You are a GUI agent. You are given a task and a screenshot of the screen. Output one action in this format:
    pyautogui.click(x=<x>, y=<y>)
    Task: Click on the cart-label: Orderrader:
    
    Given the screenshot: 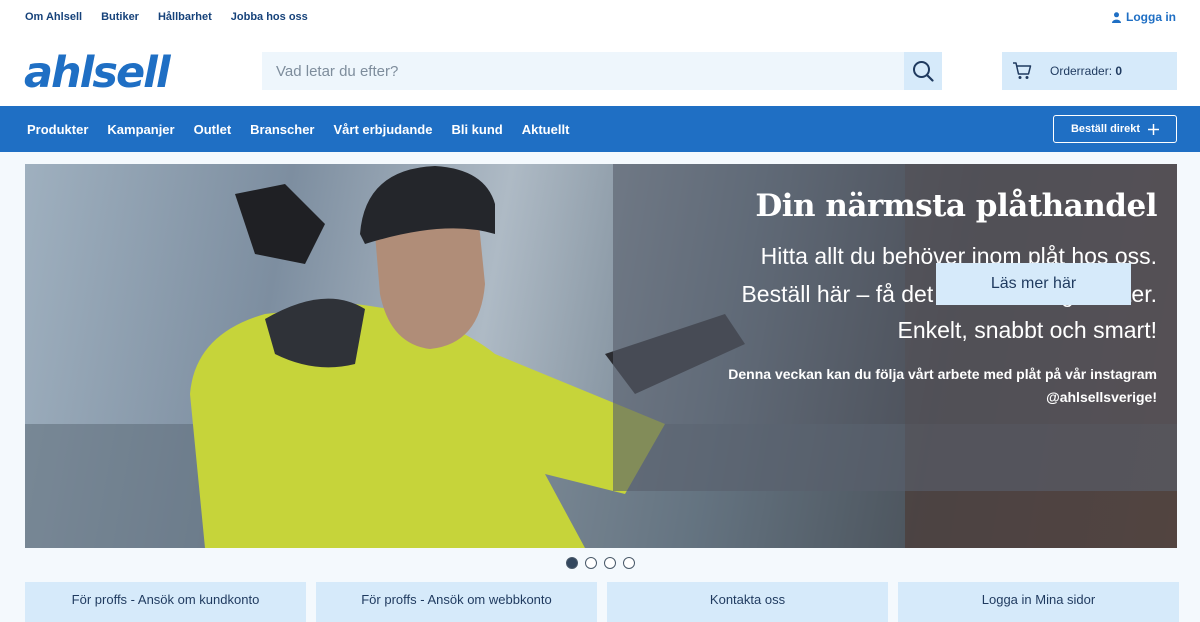 What is the action you would take?
    pyautogui.click(x=1081, y=71)
    